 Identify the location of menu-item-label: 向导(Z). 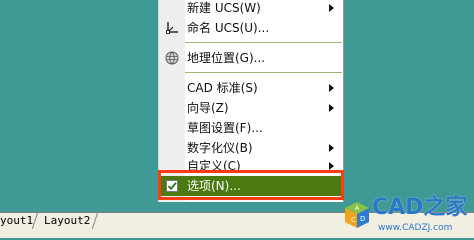
(208, 108).